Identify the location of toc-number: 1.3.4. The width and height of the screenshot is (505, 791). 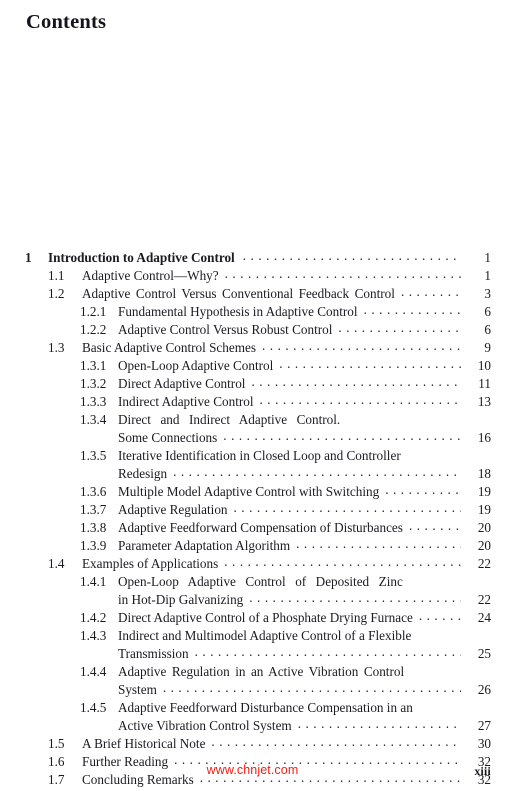
(93, 419).